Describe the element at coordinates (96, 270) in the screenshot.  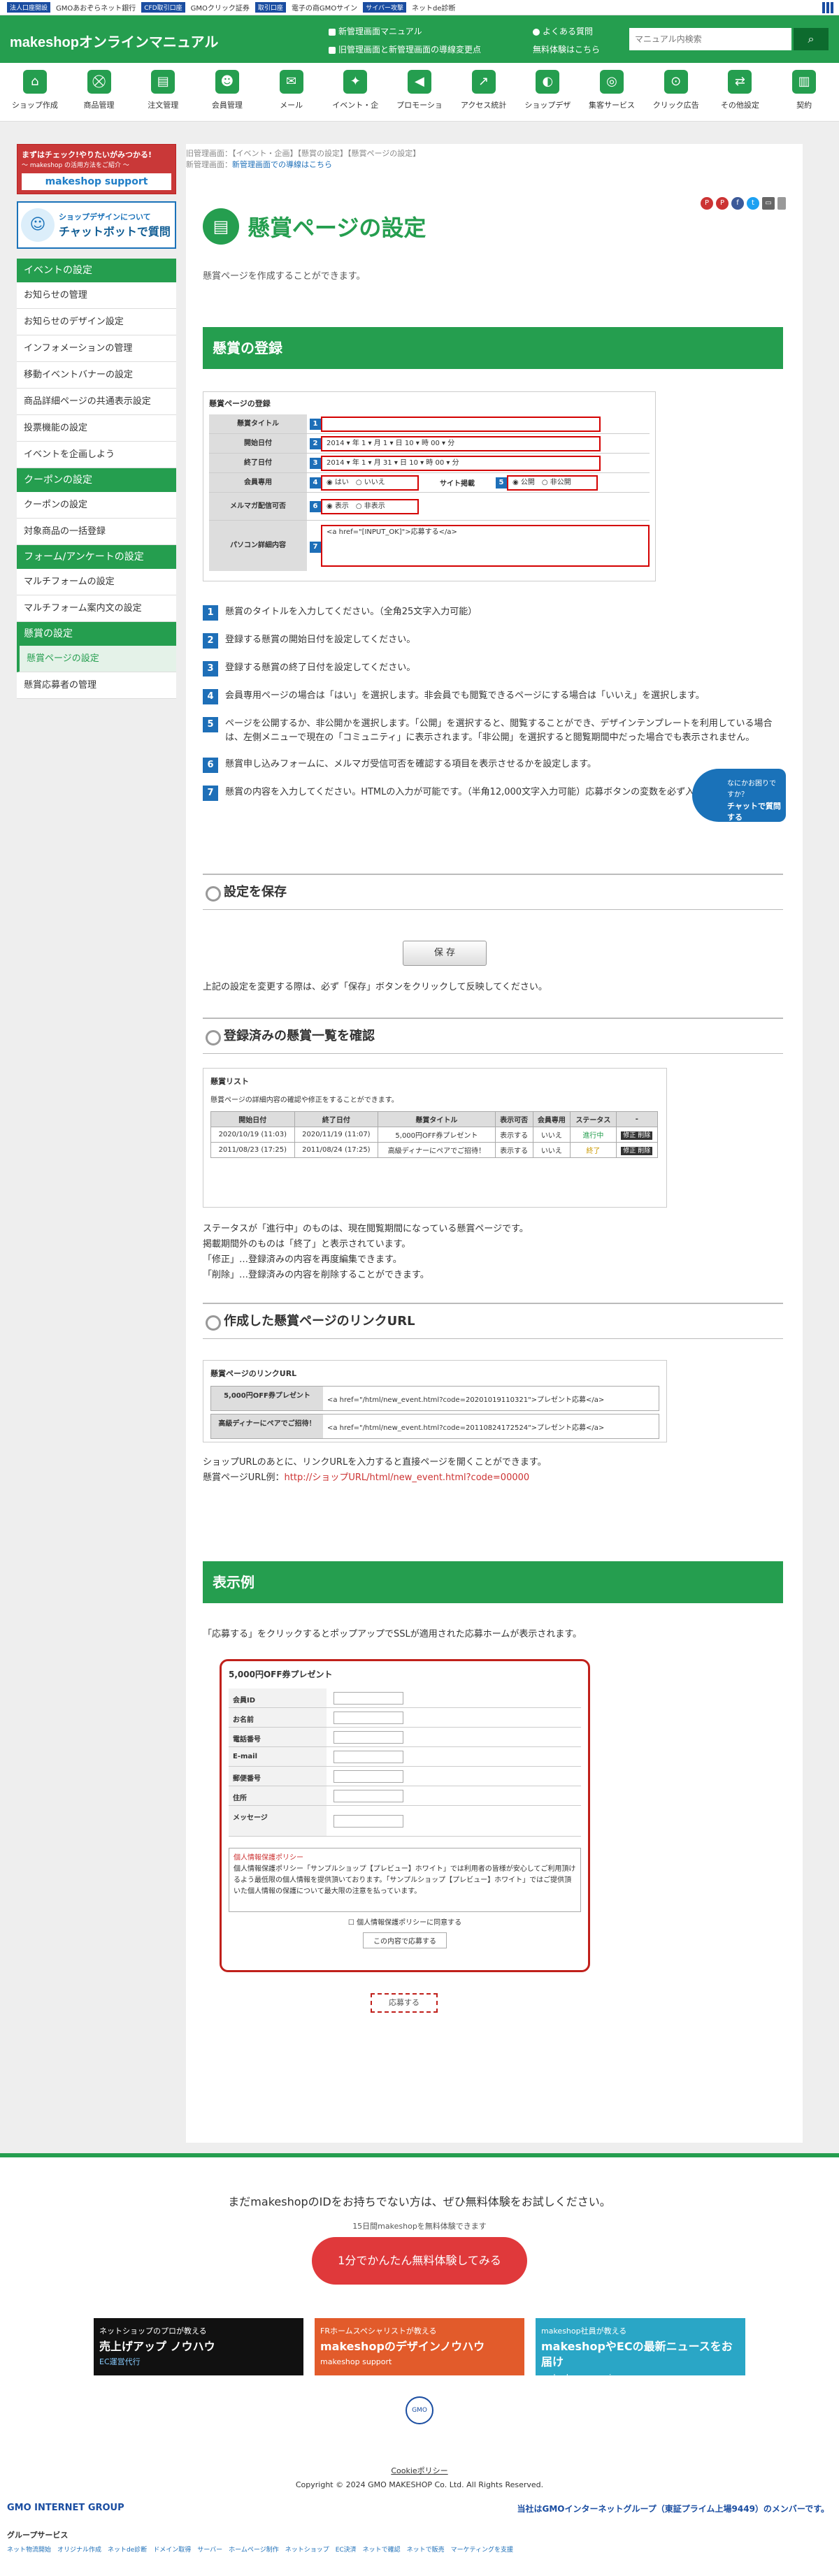
I see `sidebar-group-title: イベントの設定` at that location.